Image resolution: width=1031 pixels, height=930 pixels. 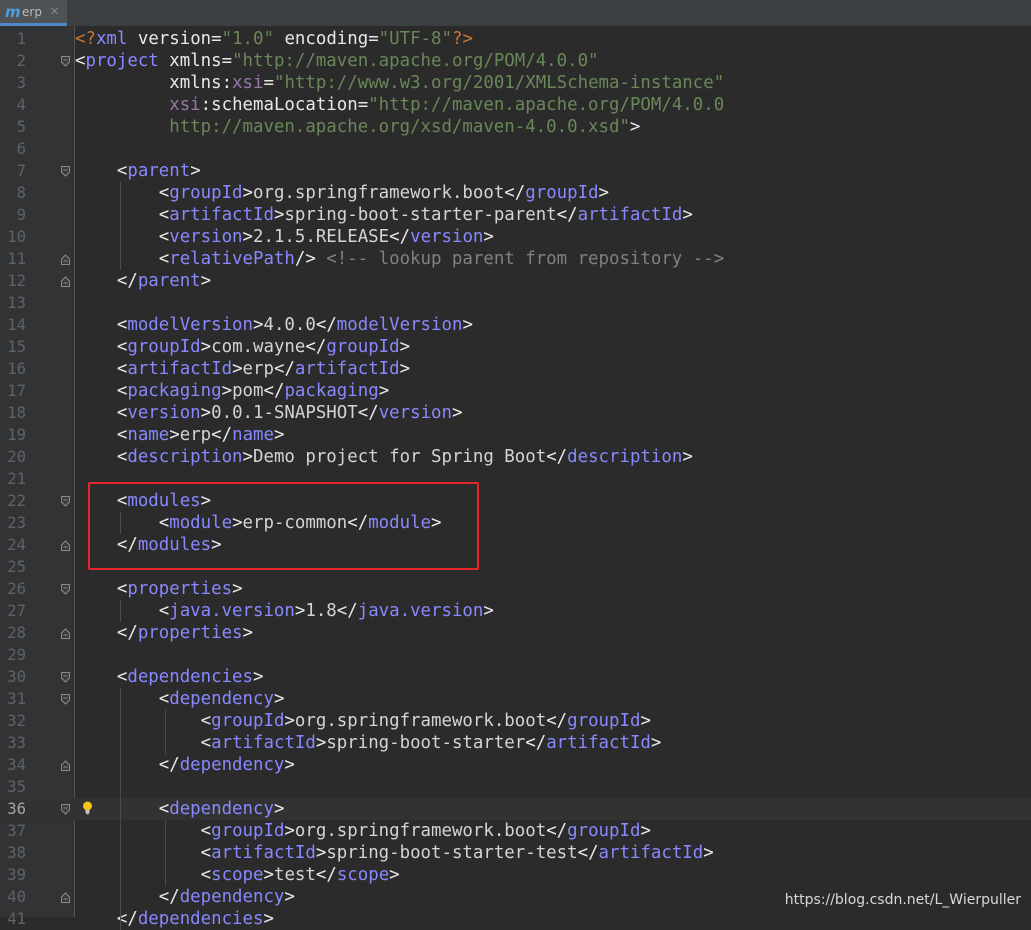 What do you see at coordinates (515, 237) in the screenshot?
I see `code-line: 10 <version>2.1.5.RELEASE</version>` at bounding box center [515, 237].